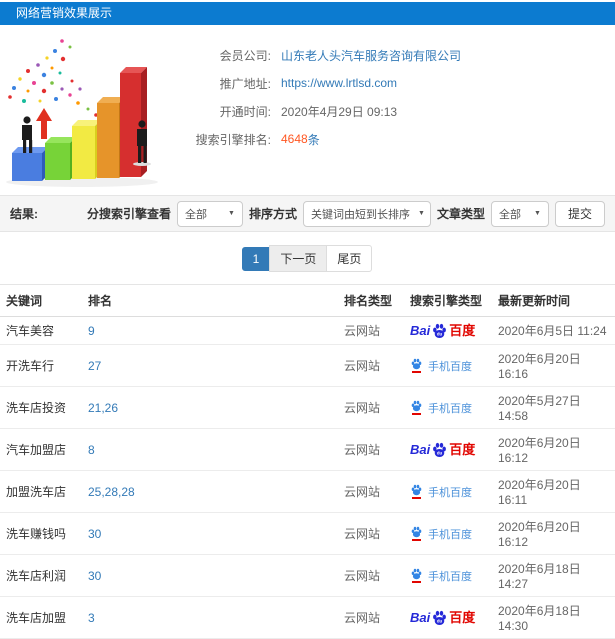 This screenshot has width=615, height=639. I want to click on last-page-button: 尾页, so click(349, 258).